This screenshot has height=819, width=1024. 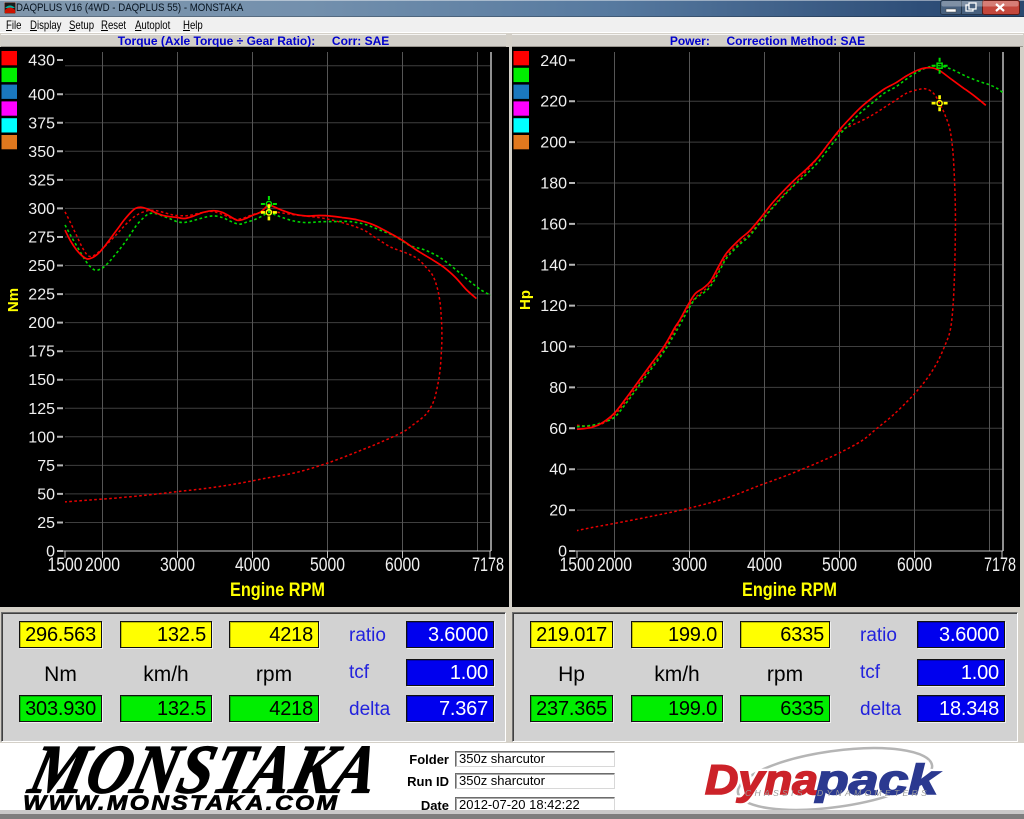 What do you see at coordinates (41, 266) in the screenshot?
I see `svg-text: 250` at bounding box center [41, 266].